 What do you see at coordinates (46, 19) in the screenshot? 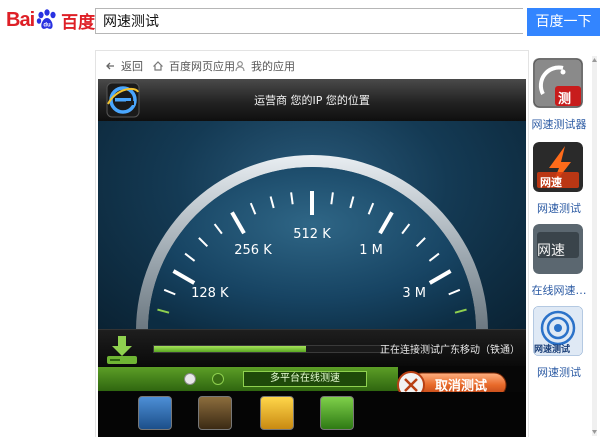
I see `paw-icon: du` at bounding box center [46, 19].